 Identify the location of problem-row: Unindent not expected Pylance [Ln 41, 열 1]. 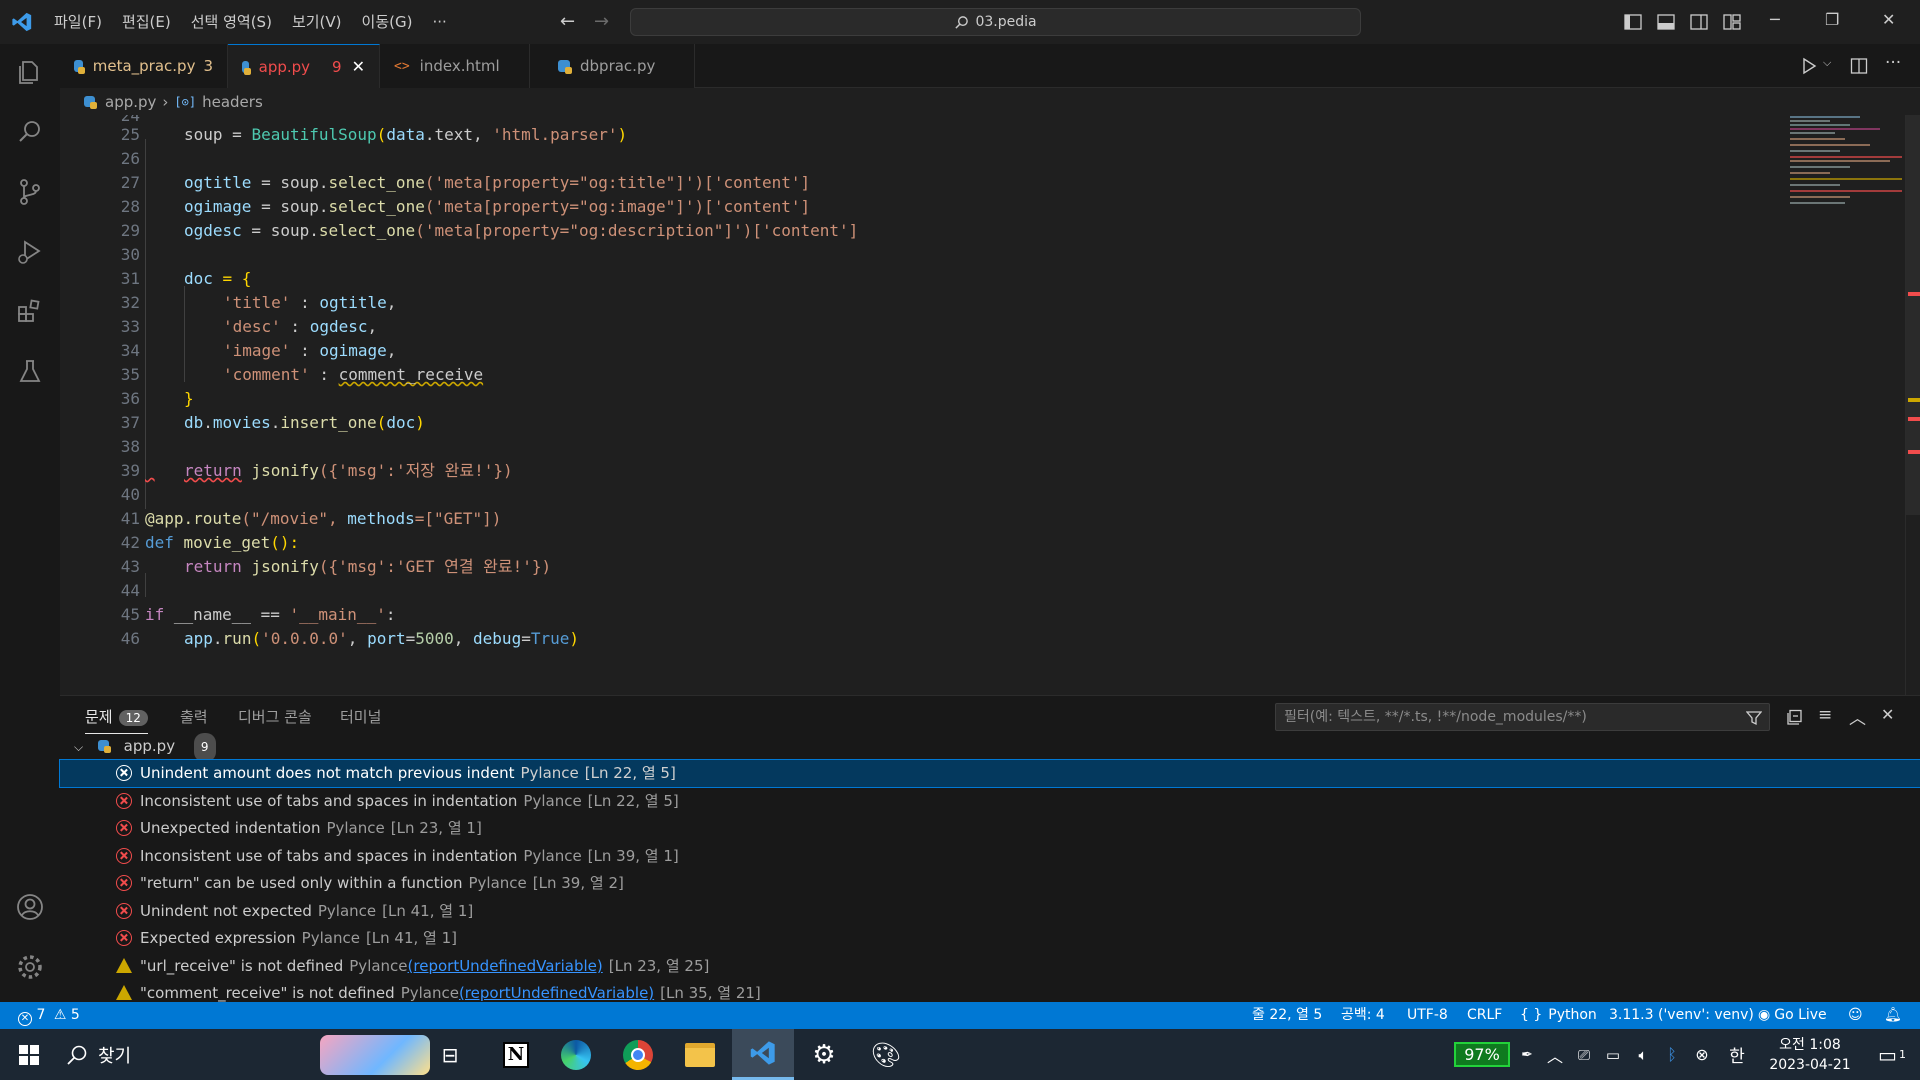
(990, 911).